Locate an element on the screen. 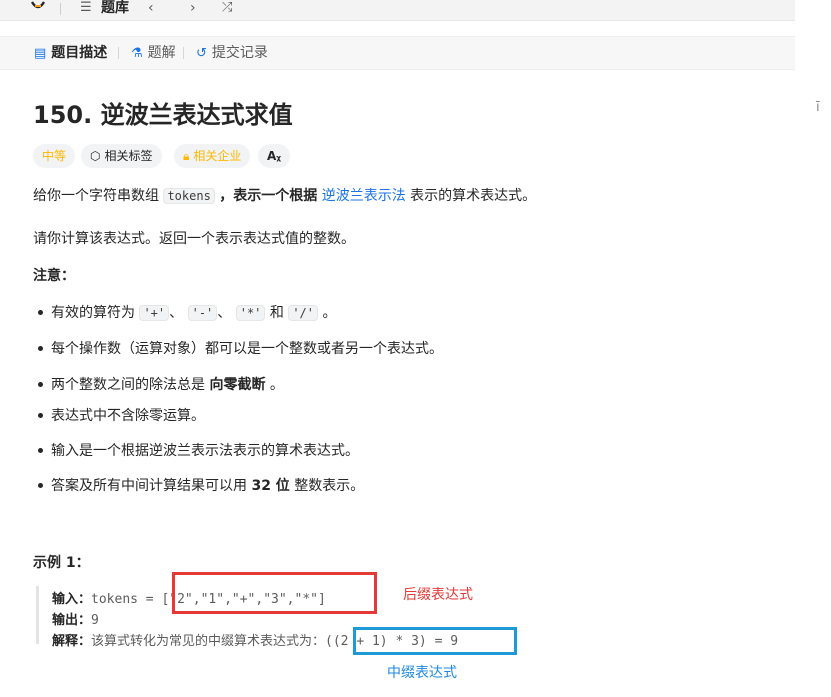  list-item: 输入是一个根据逆波兰表示法表示的算术表达式。 is located at coordinates (198, 450).